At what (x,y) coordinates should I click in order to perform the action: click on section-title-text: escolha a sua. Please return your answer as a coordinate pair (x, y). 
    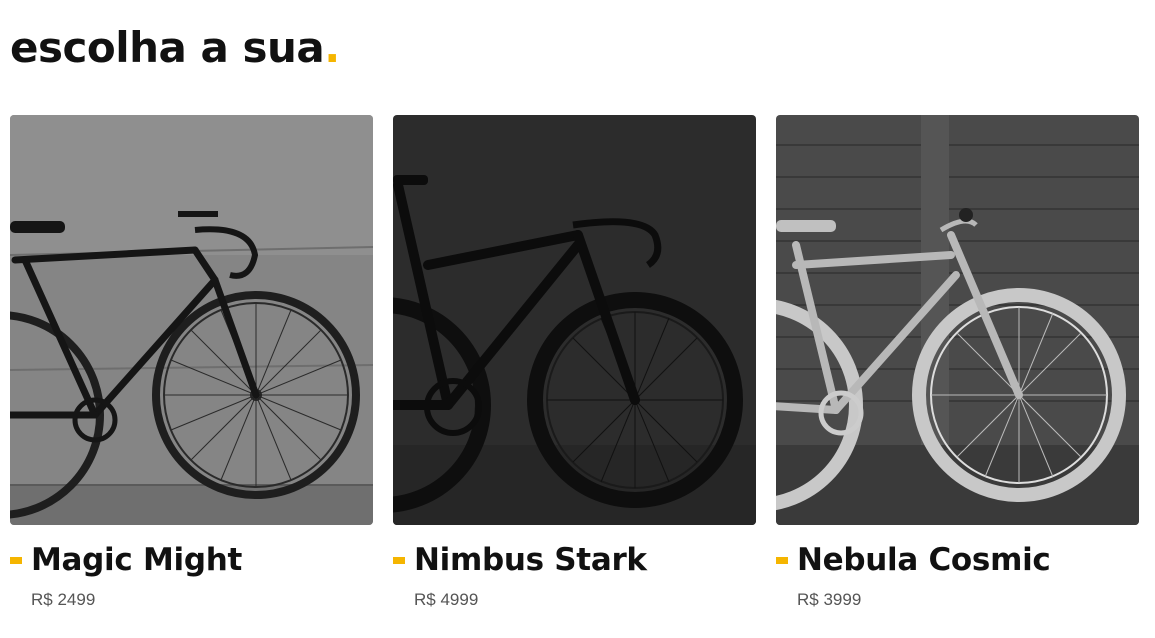
    Looking at the image, I should click on (167, 47).